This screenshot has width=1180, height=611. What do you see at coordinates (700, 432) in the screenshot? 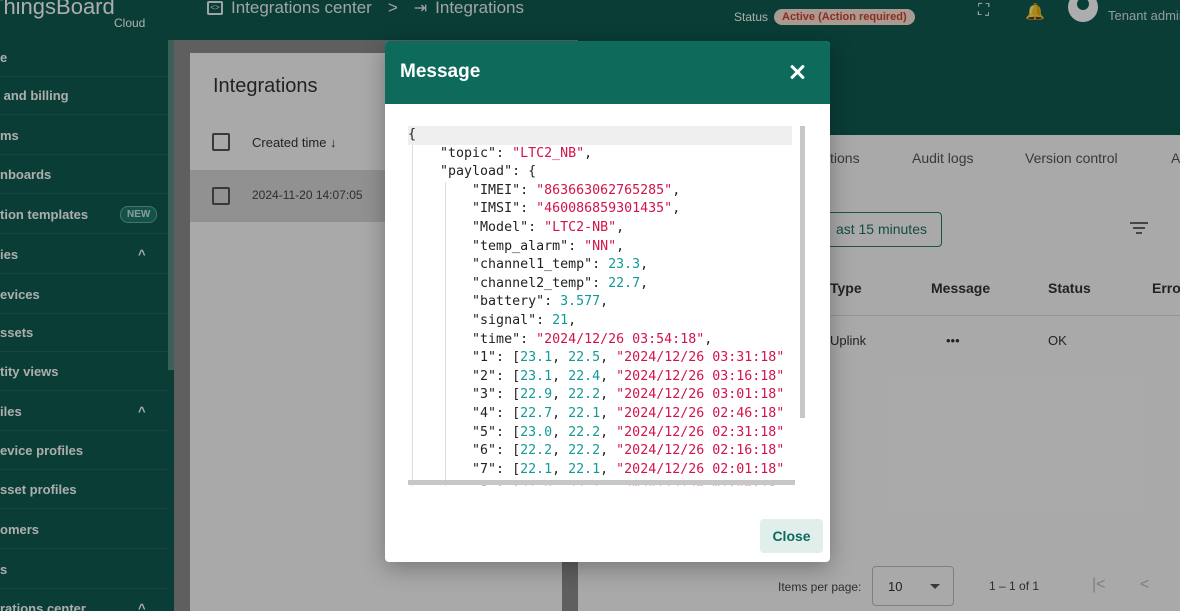
I see `json-string: "2024/12/26 02:31:18"` at bounding box center [700, 432].